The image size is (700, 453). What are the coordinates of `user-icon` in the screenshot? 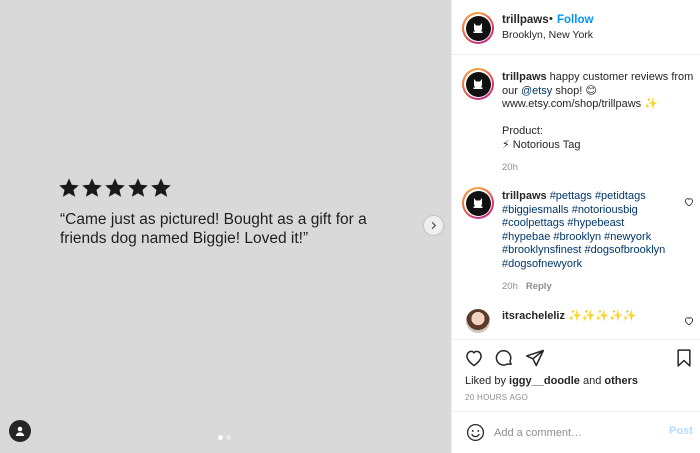 It's located at (20, 431).